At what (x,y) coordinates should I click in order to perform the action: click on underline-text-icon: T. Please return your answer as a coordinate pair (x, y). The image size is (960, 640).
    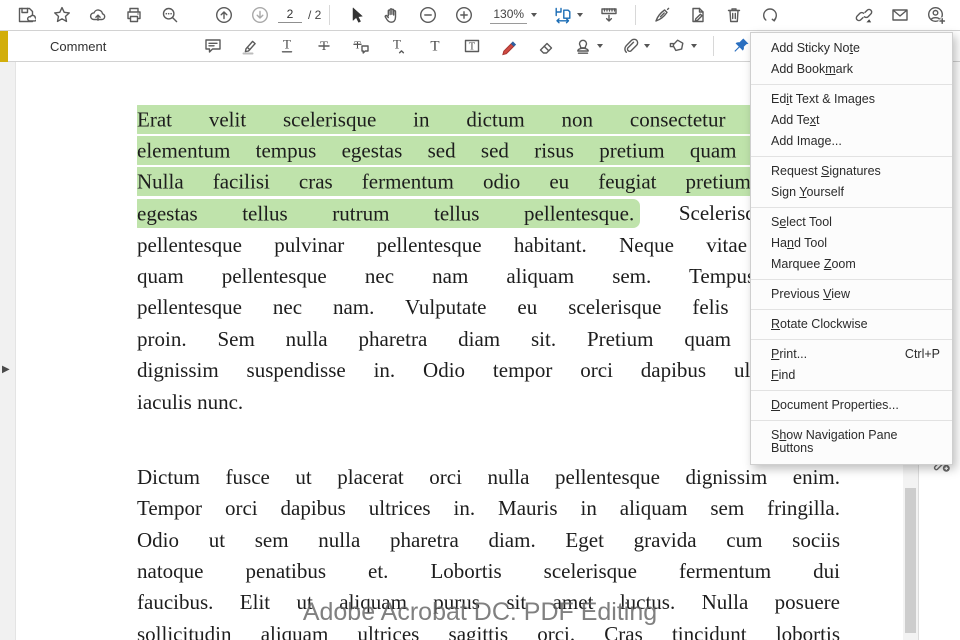
    Looking at the image, I should click on (287, 45).